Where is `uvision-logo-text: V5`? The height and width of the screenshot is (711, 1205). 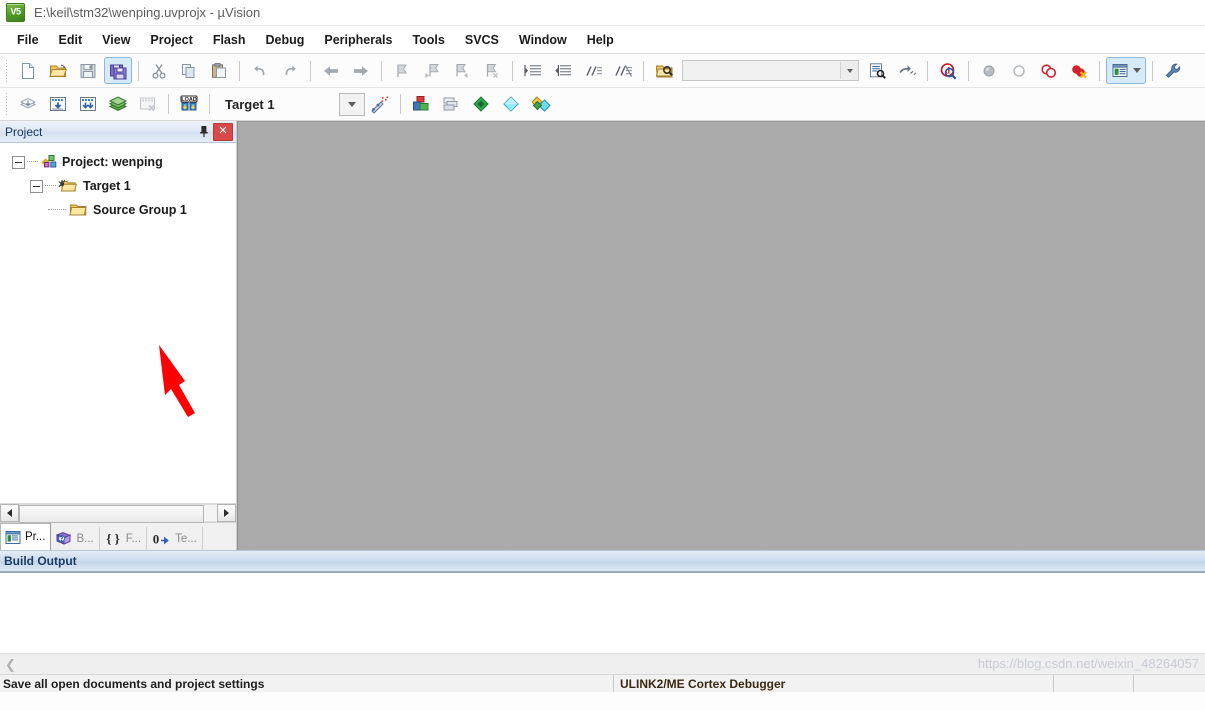
uvision-logo-text: V5 is located at coordinates (15, 11).